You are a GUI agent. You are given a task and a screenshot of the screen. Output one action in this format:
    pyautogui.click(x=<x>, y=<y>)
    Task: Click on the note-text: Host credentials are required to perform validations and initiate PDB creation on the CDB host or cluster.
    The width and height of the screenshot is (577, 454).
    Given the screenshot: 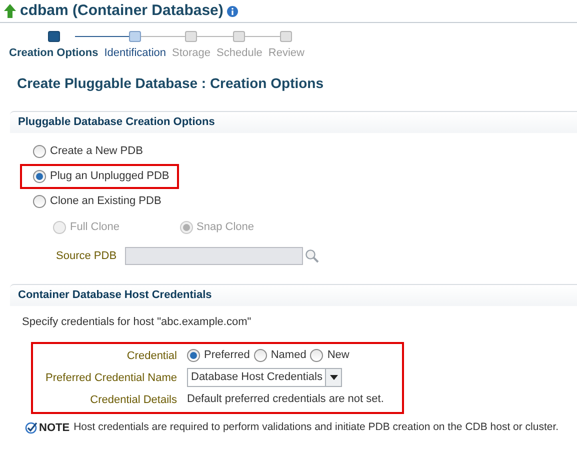 What is the action you would take?
    pyautogui.click(x=316, y=427)
    